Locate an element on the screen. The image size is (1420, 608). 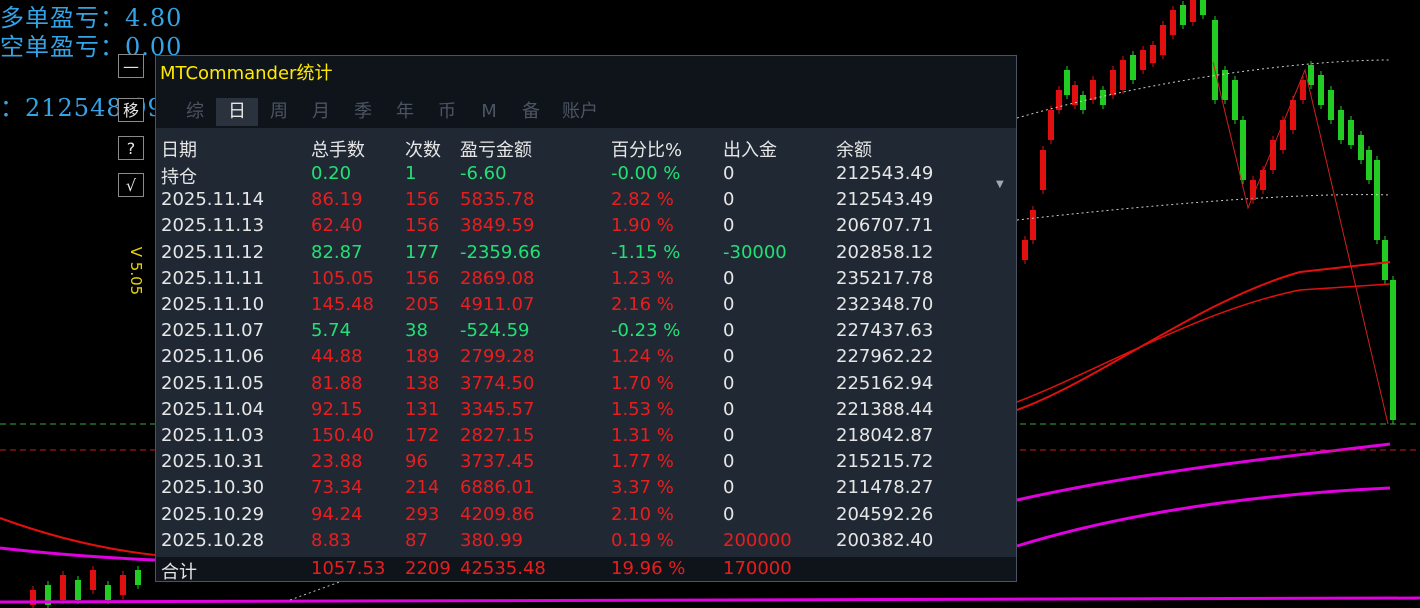
cell-lots: 92.15 is located at coordinates (337, 409).